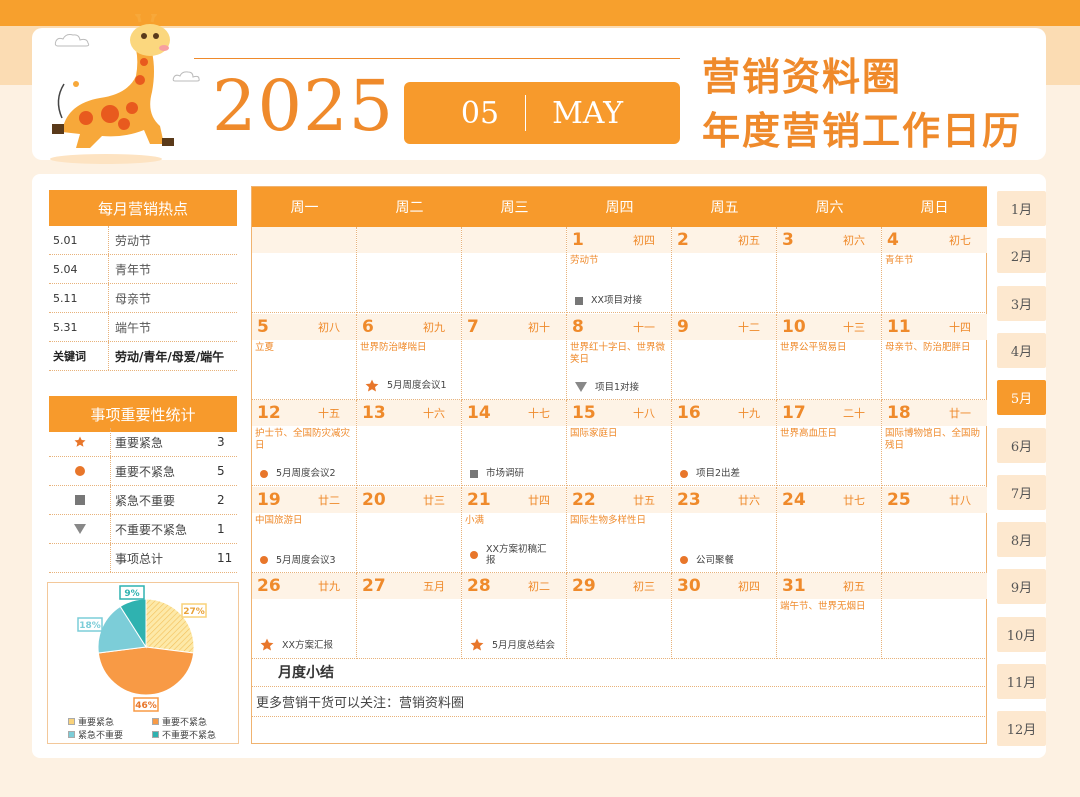 This screenshot has width=1080, height=797. Describe the element at coordinates (406, 386) in the screenshot. I see `event-item: 5月周度会议1` at that location.